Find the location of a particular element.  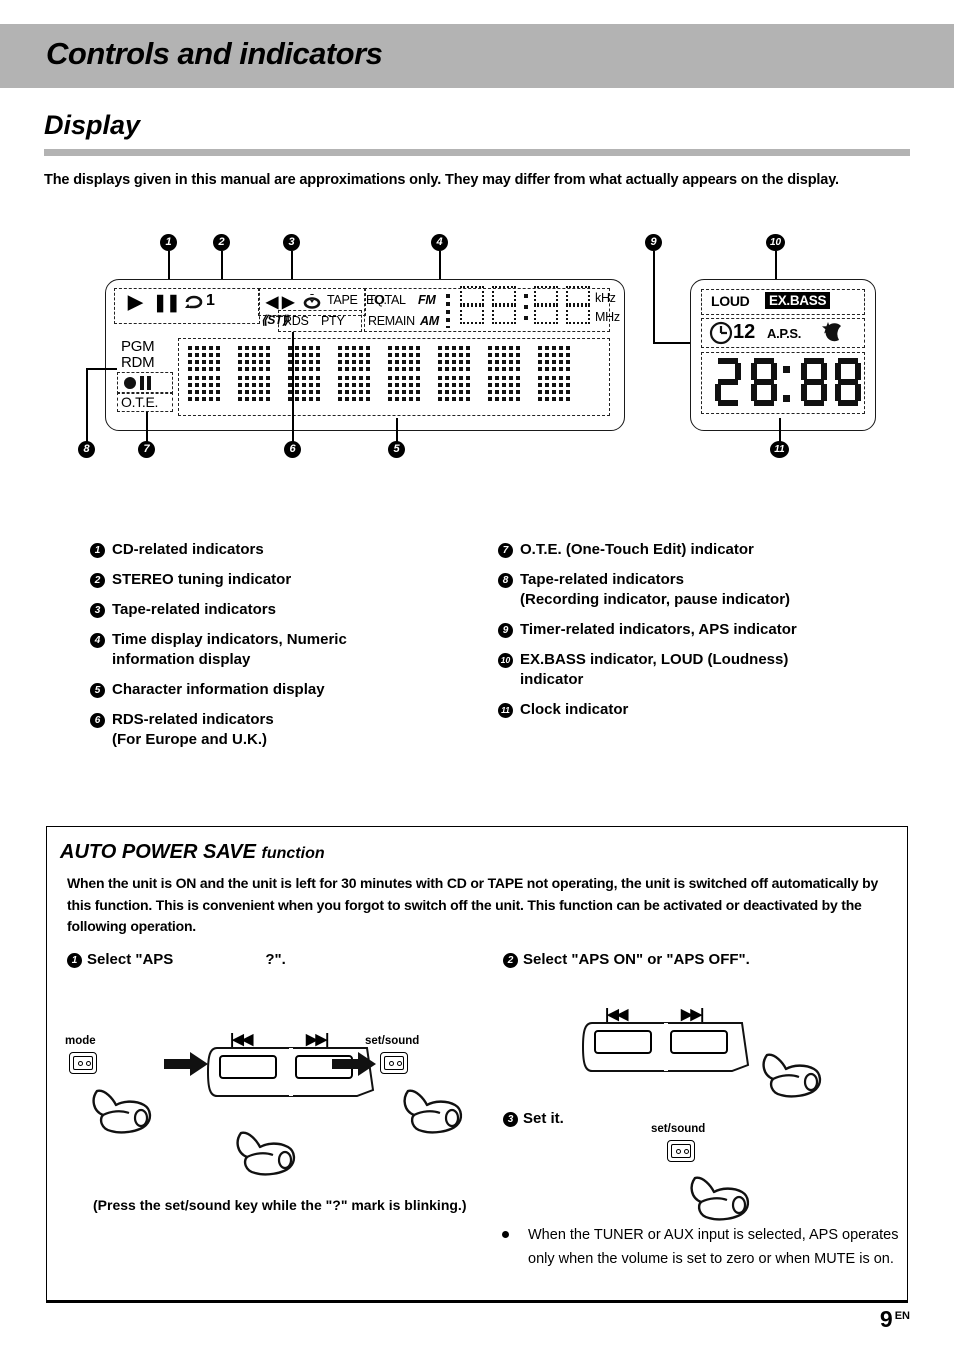

callout-1: 1 is located at coordinates (168, 242).